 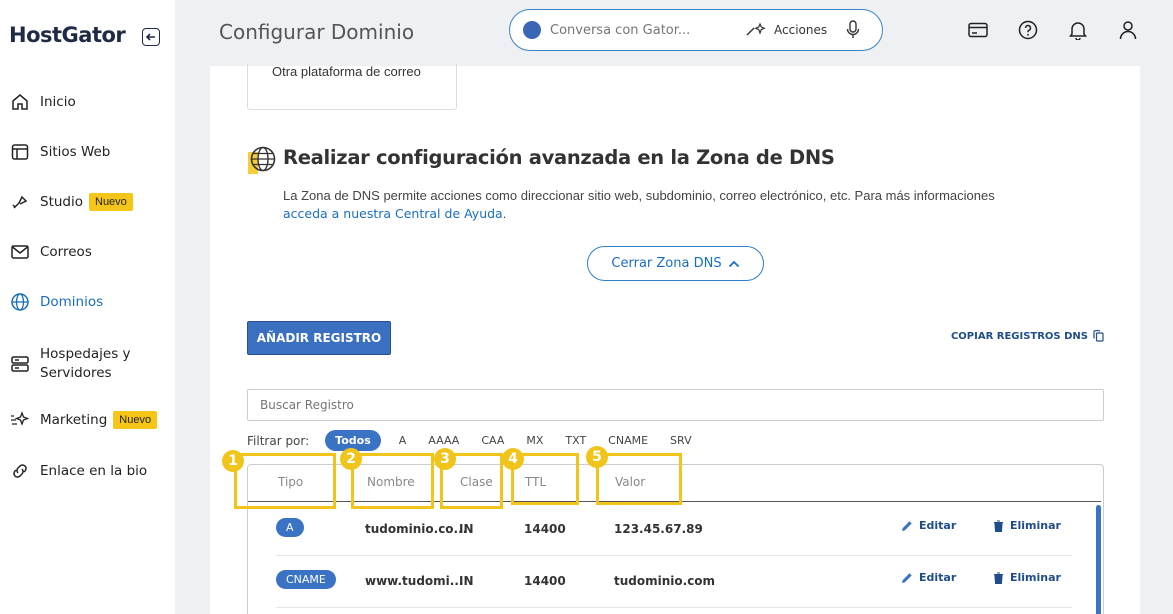 I want to click on gator-chat-input, so click(x=635, y=30).